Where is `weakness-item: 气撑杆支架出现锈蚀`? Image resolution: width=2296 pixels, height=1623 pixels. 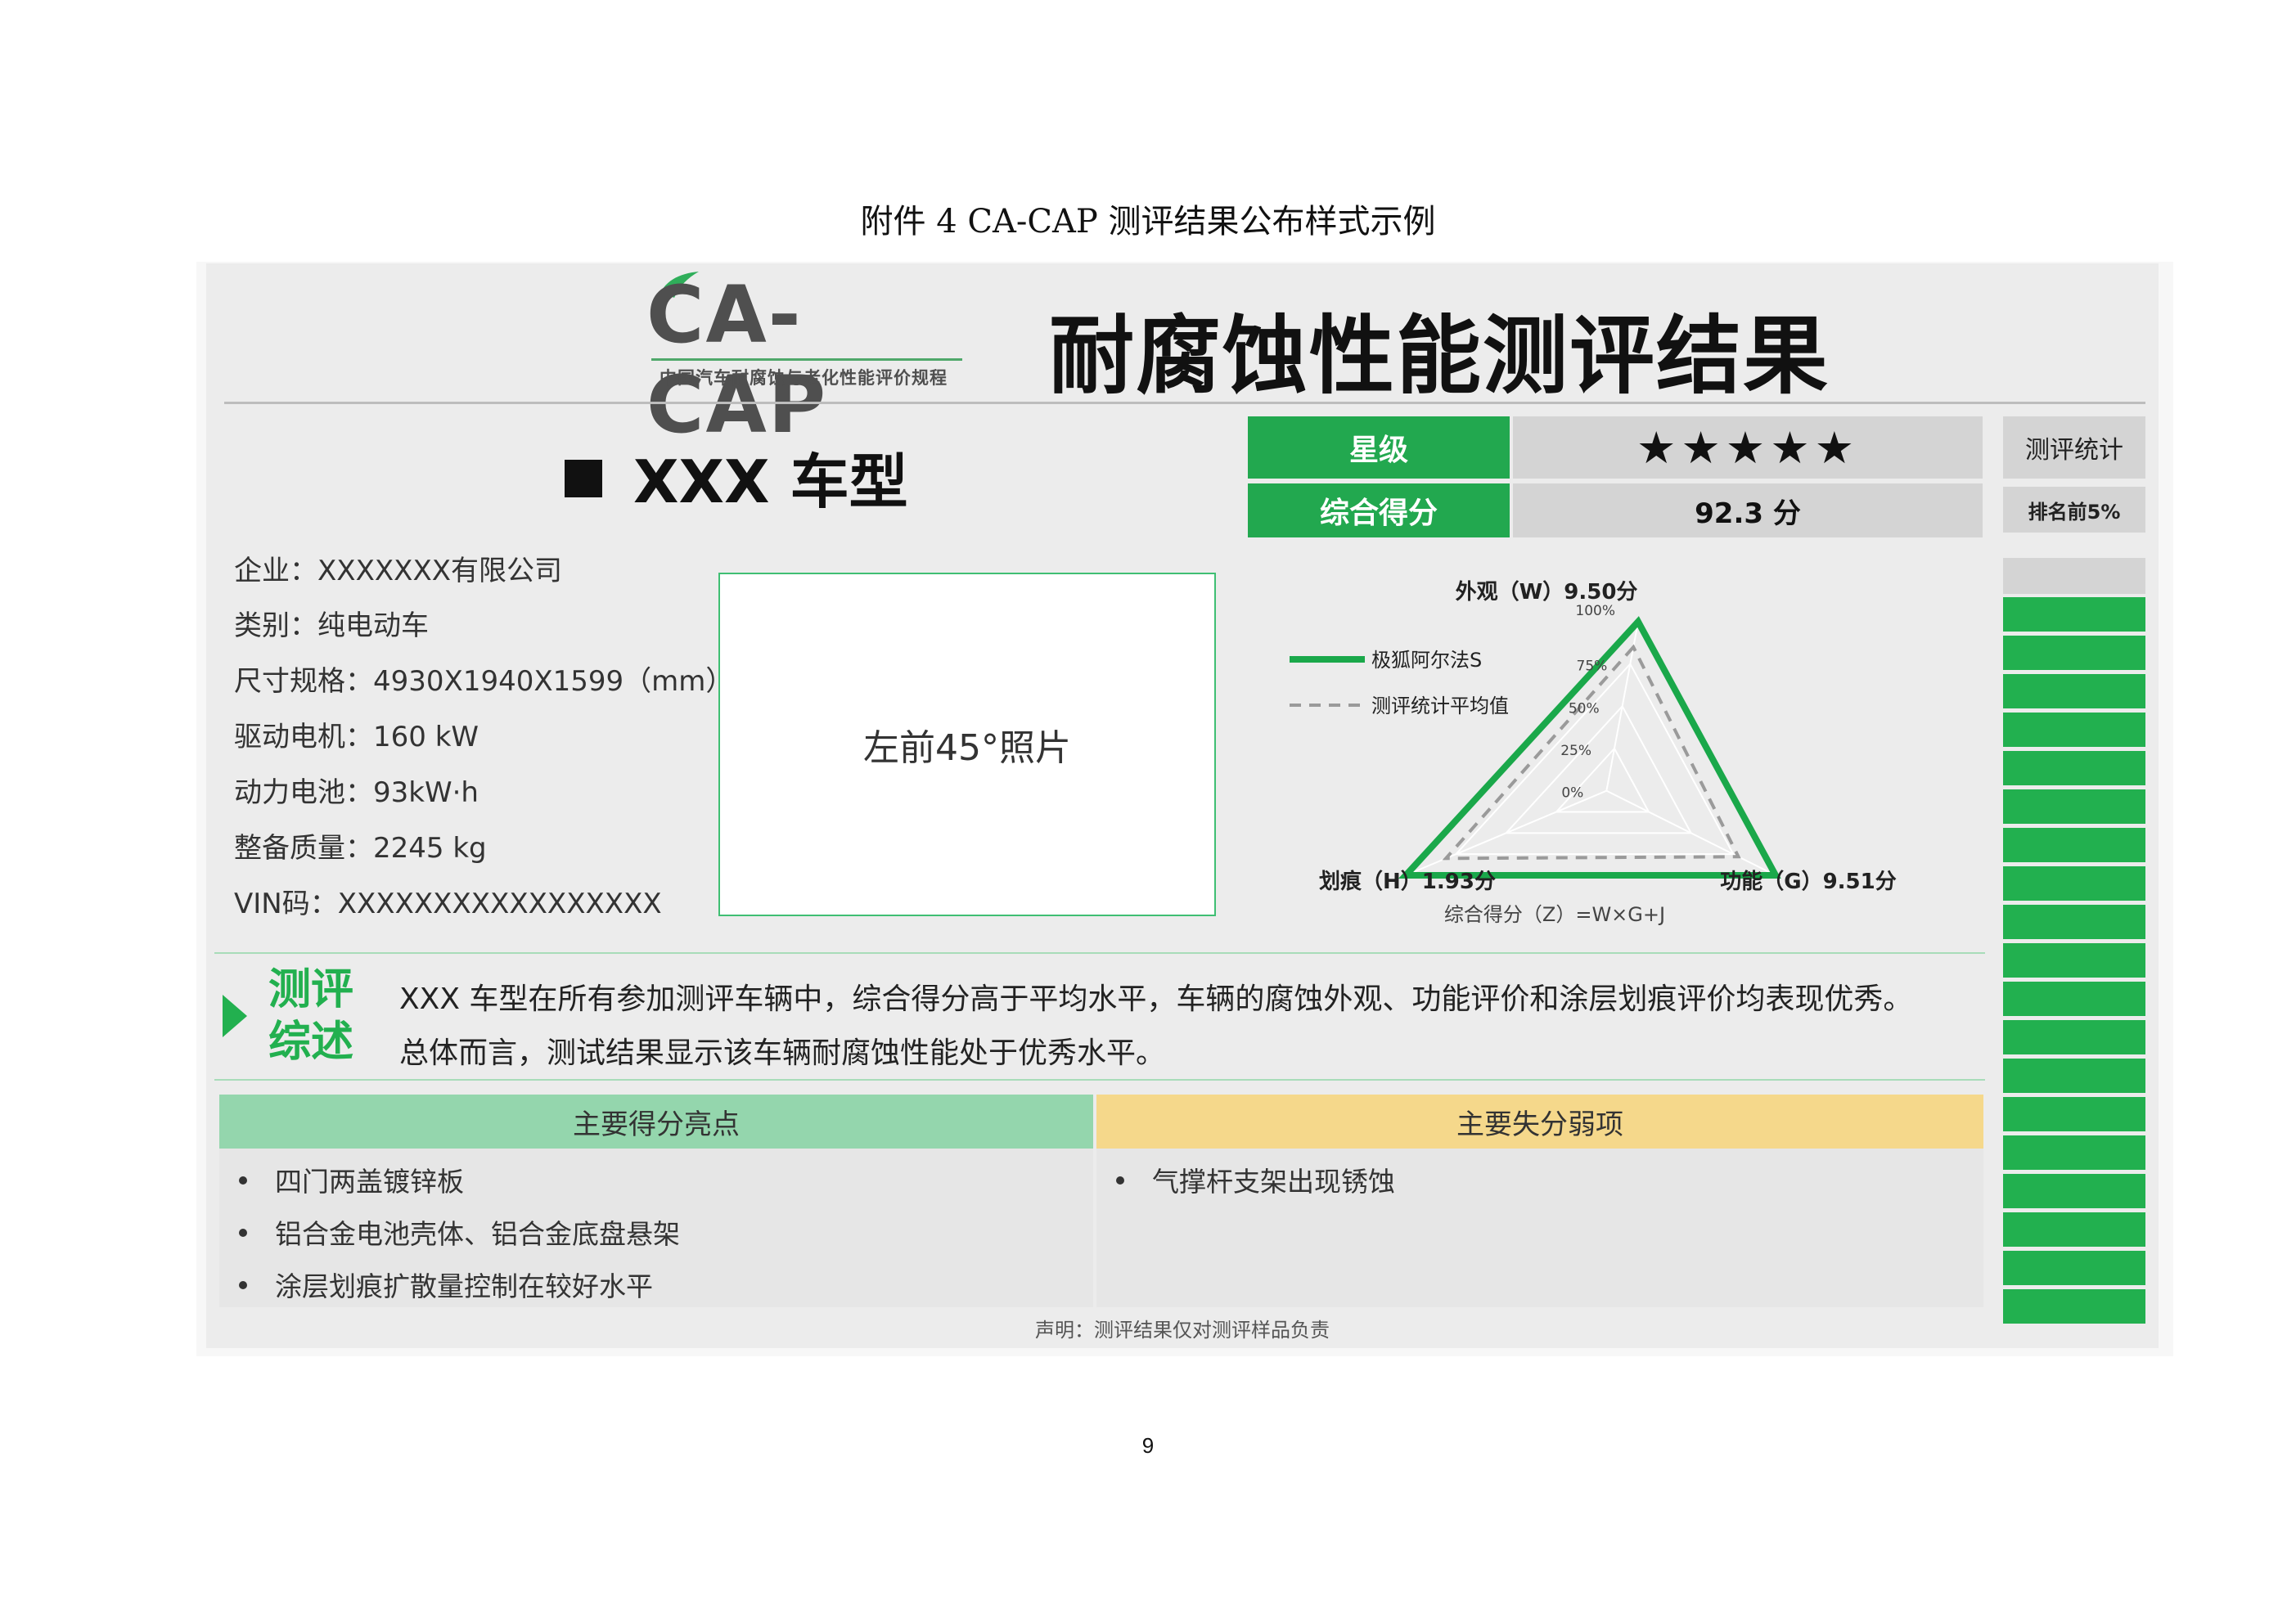 weakness-item: 气撑杆支架出现锈蚀 is located at coordinates (1255, 1179).